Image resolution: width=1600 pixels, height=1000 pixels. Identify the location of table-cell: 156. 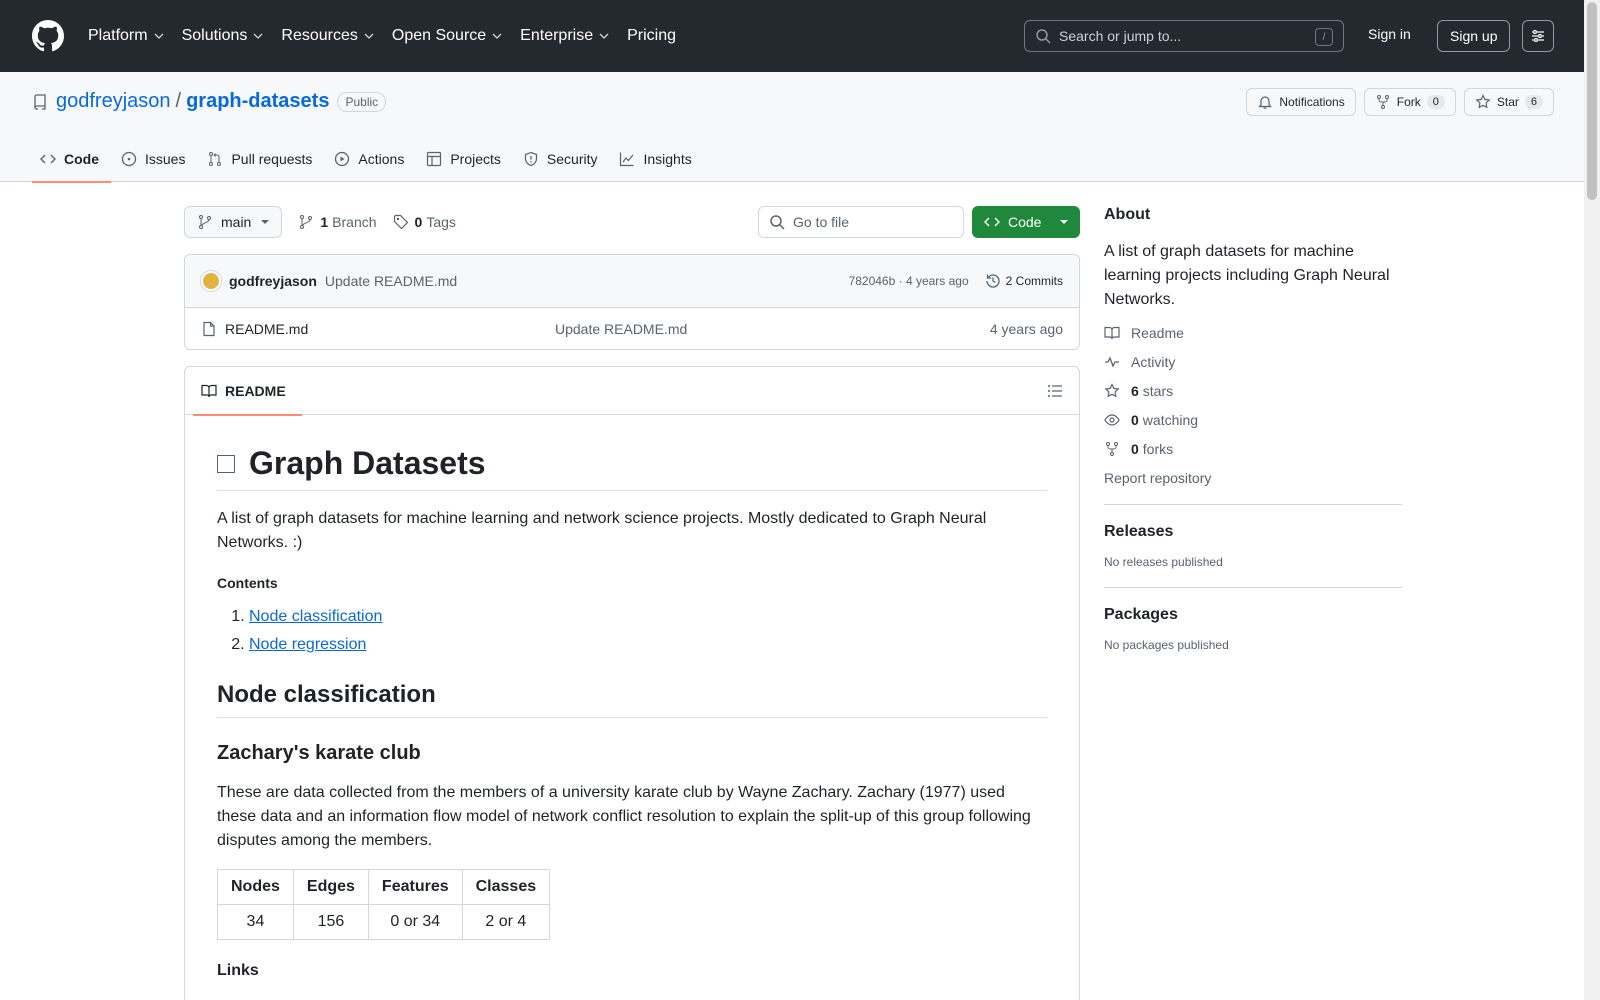
(330, 922).